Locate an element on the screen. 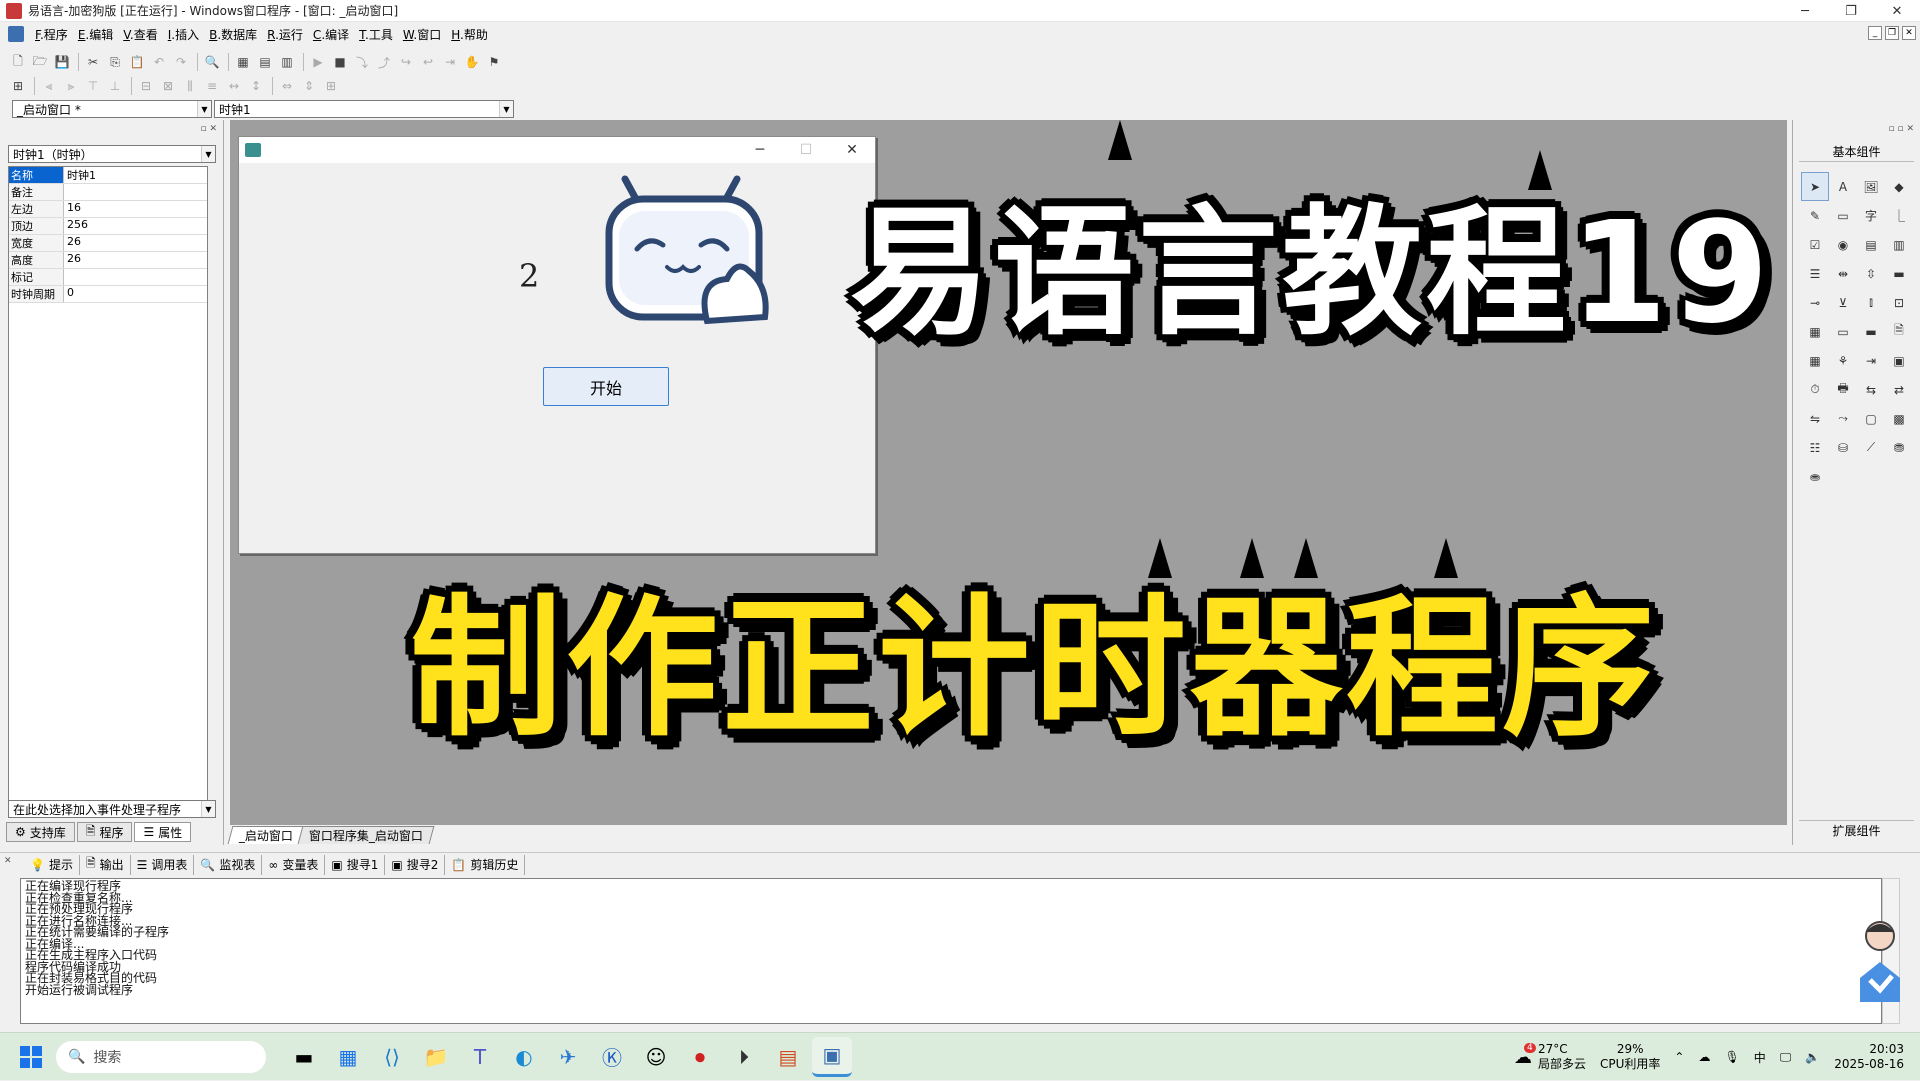 This screenshot has height=1081, width=1920. mdi-close-button: ✕ is located at coordinates (1909, 33).